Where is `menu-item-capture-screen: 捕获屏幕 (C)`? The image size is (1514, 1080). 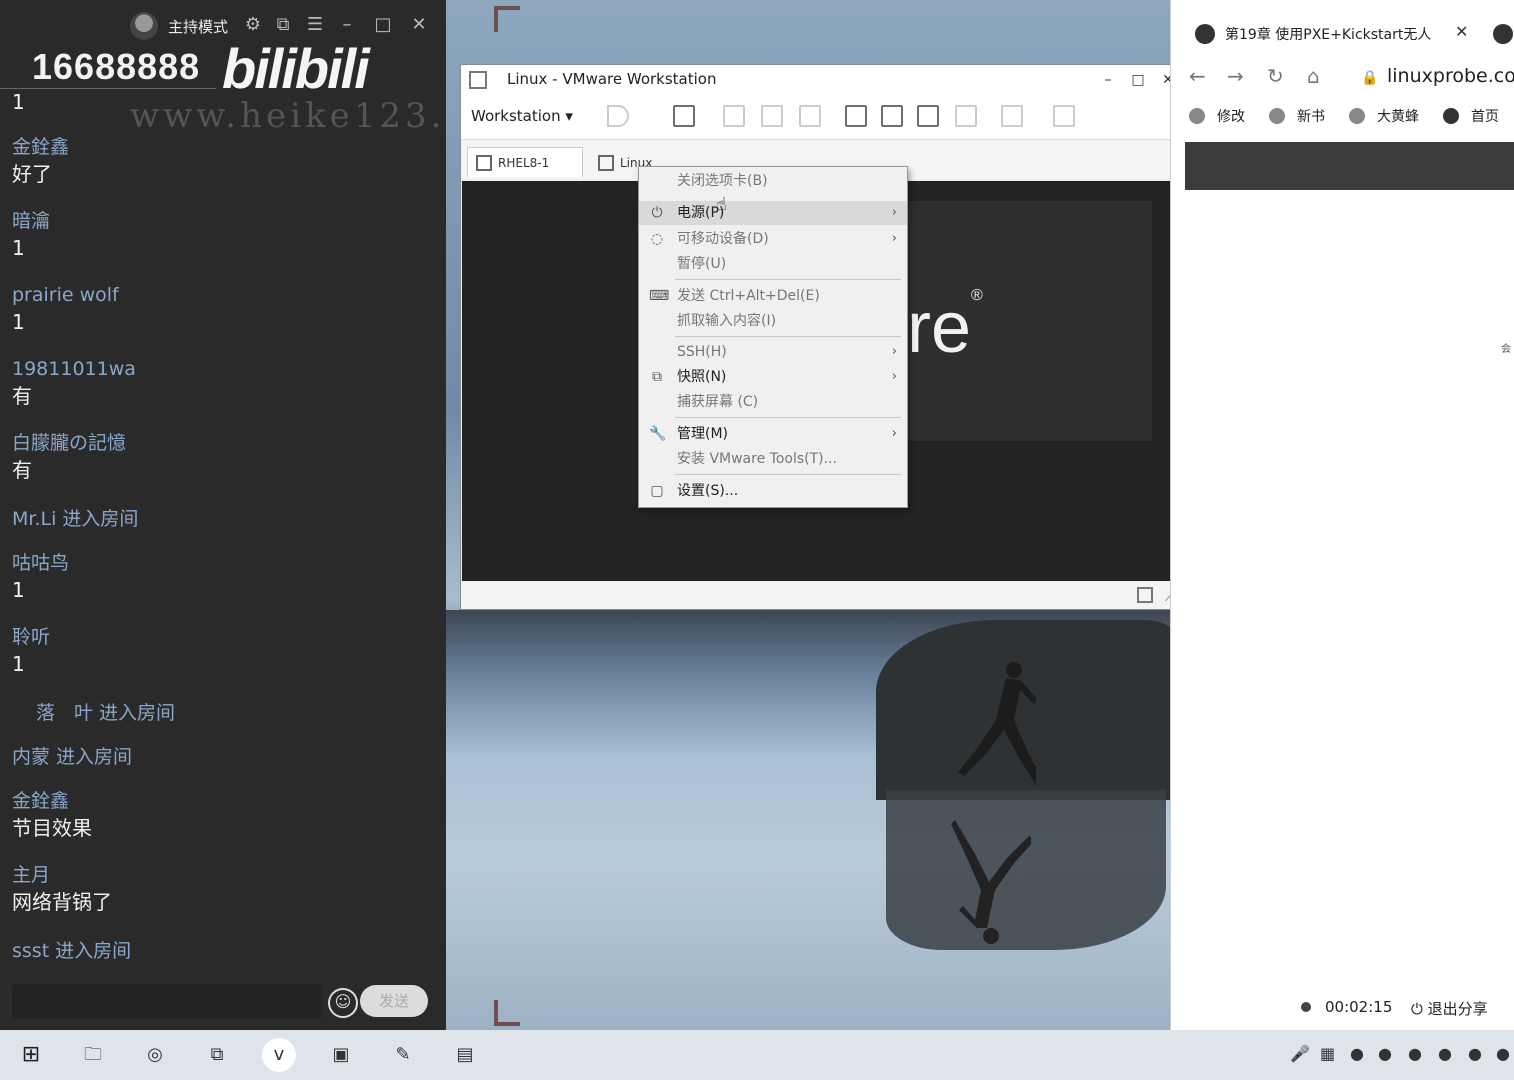 menu-item-capture-screen: 捕获屏幕 (C) is located at coordinates (773, 402).